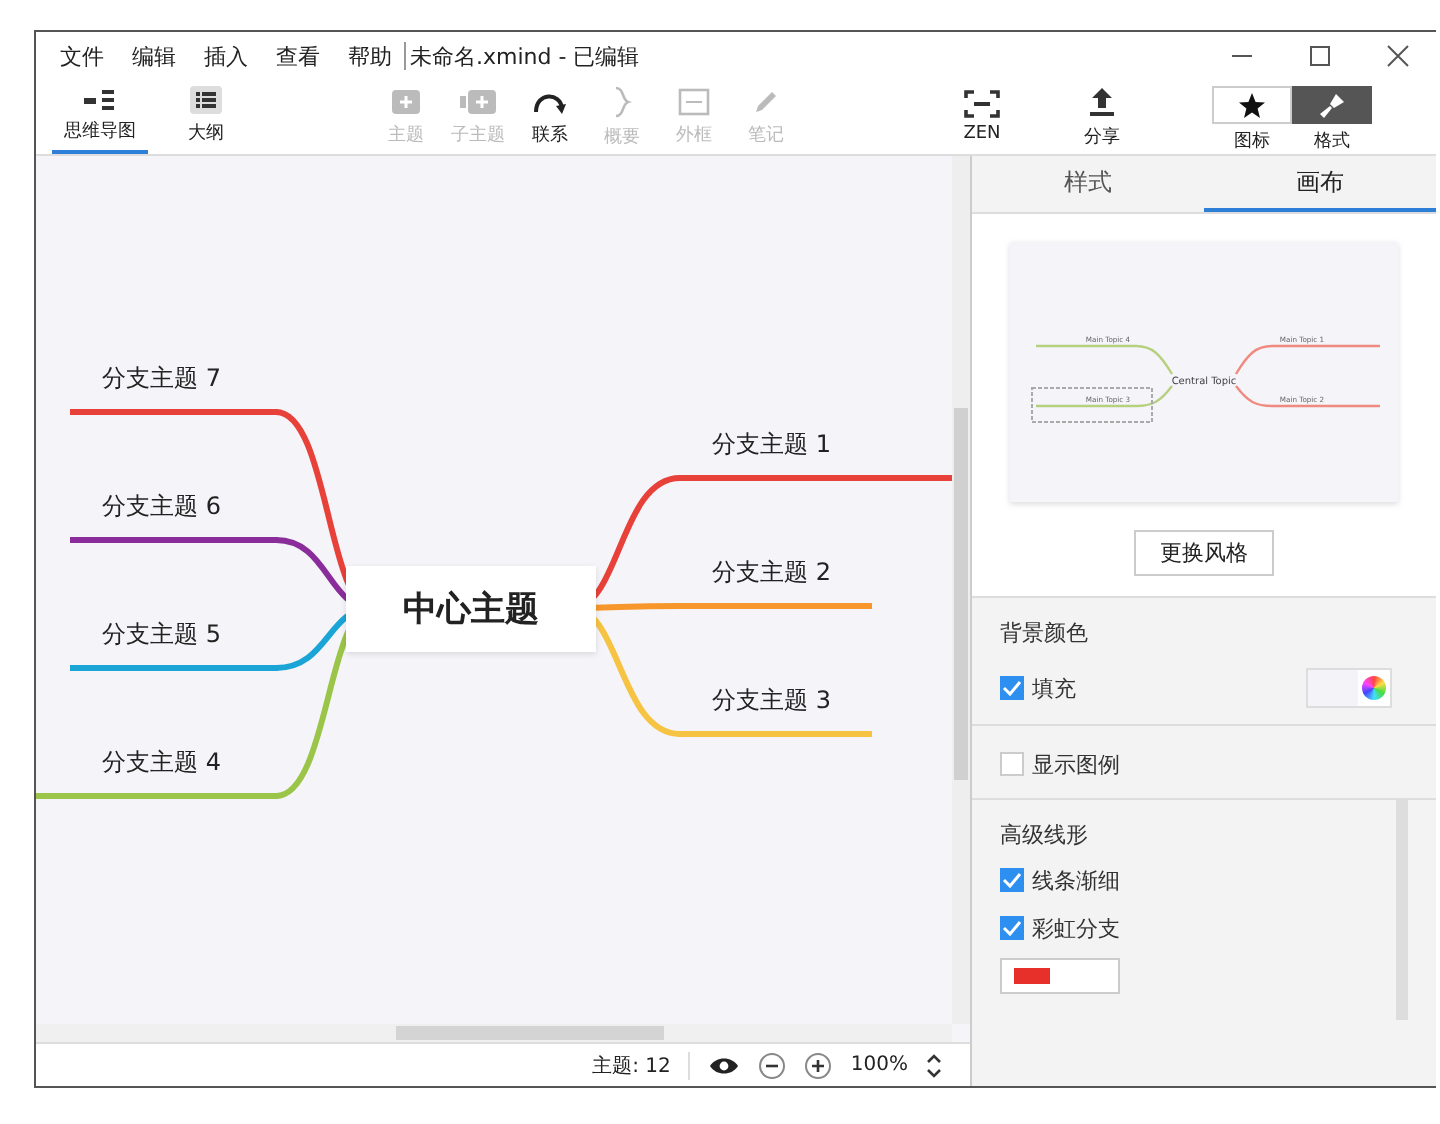 The height and width of the screenshot is (1124, 1440). What do you see at coordinates (82, 56) in the screenshot?
I see `menu-item: 文件` at bounding box center [82, 56].